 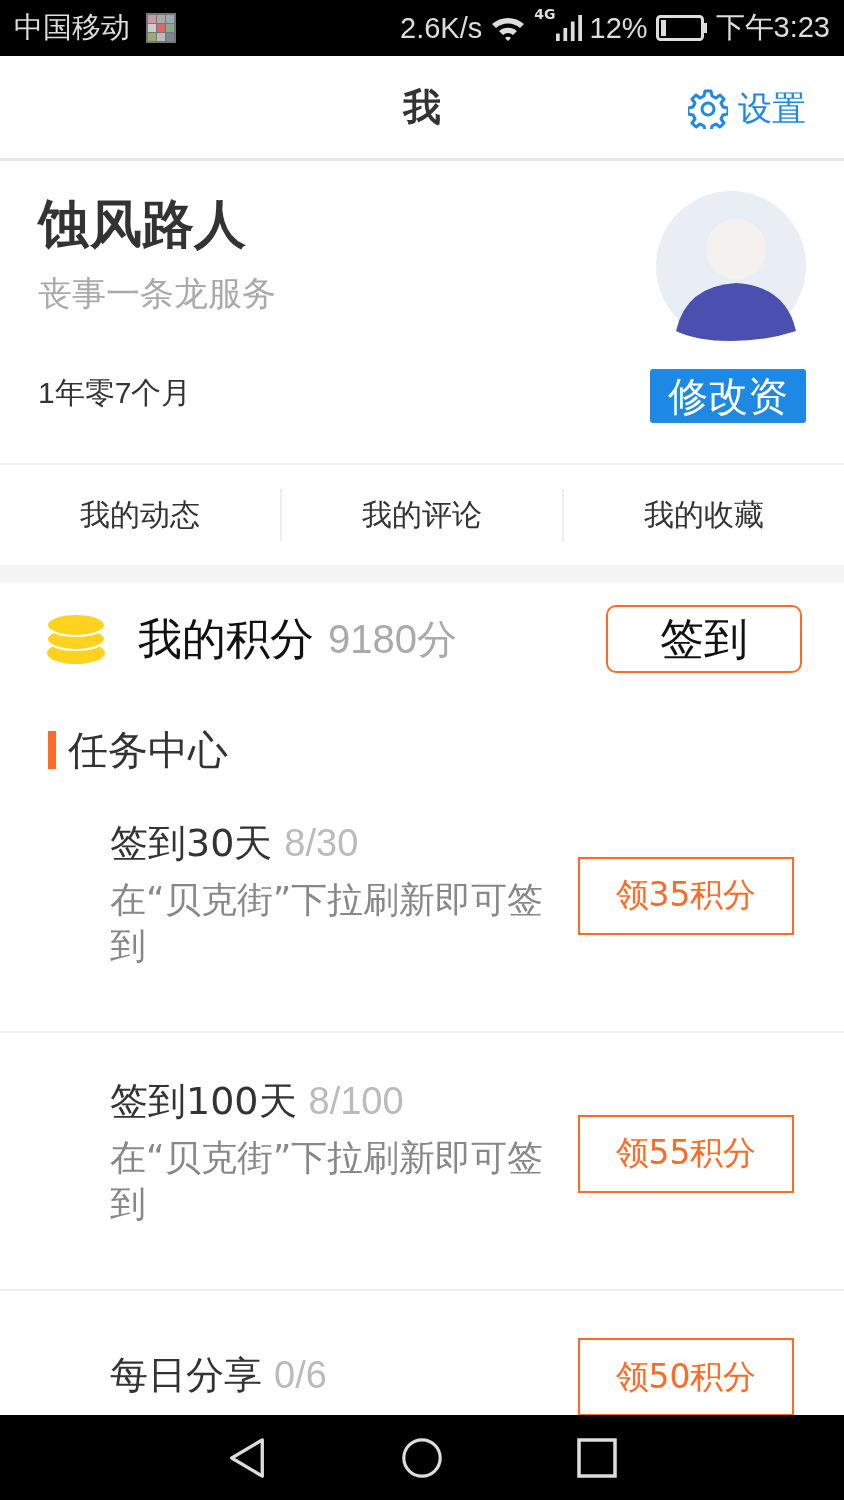 What do you see at coordinates (52, 750) in the screenshot?
I see `accent-bar` at bounding box center [52, 750].